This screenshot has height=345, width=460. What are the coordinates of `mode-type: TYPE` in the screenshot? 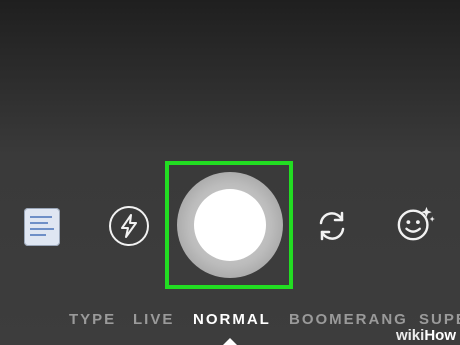 It's located at (92, 319).